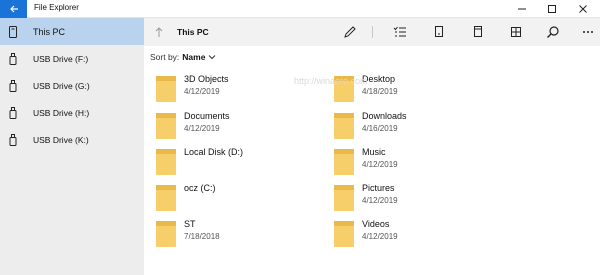  I want to click on select-button, so click(400, 32).